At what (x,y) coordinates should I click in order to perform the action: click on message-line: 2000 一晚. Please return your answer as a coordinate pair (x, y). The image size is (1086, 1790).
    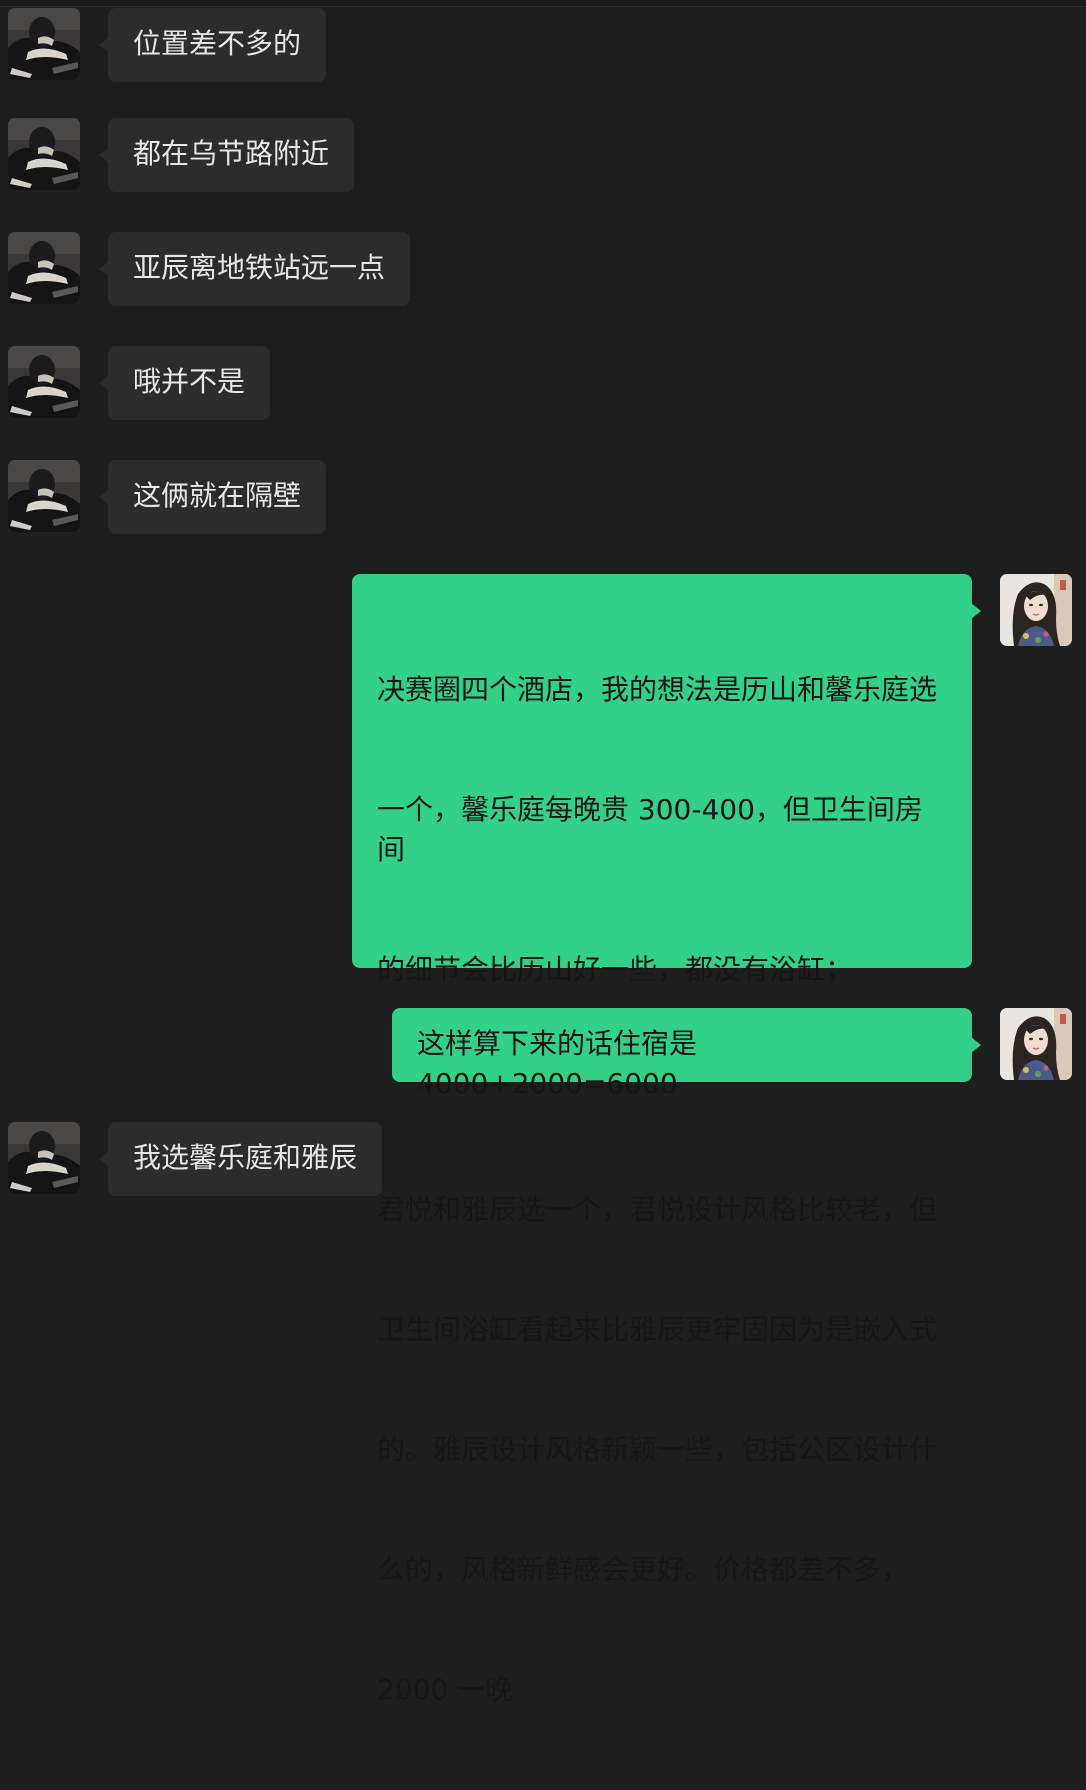
    Looking at the image, I should click on (445, 1689).